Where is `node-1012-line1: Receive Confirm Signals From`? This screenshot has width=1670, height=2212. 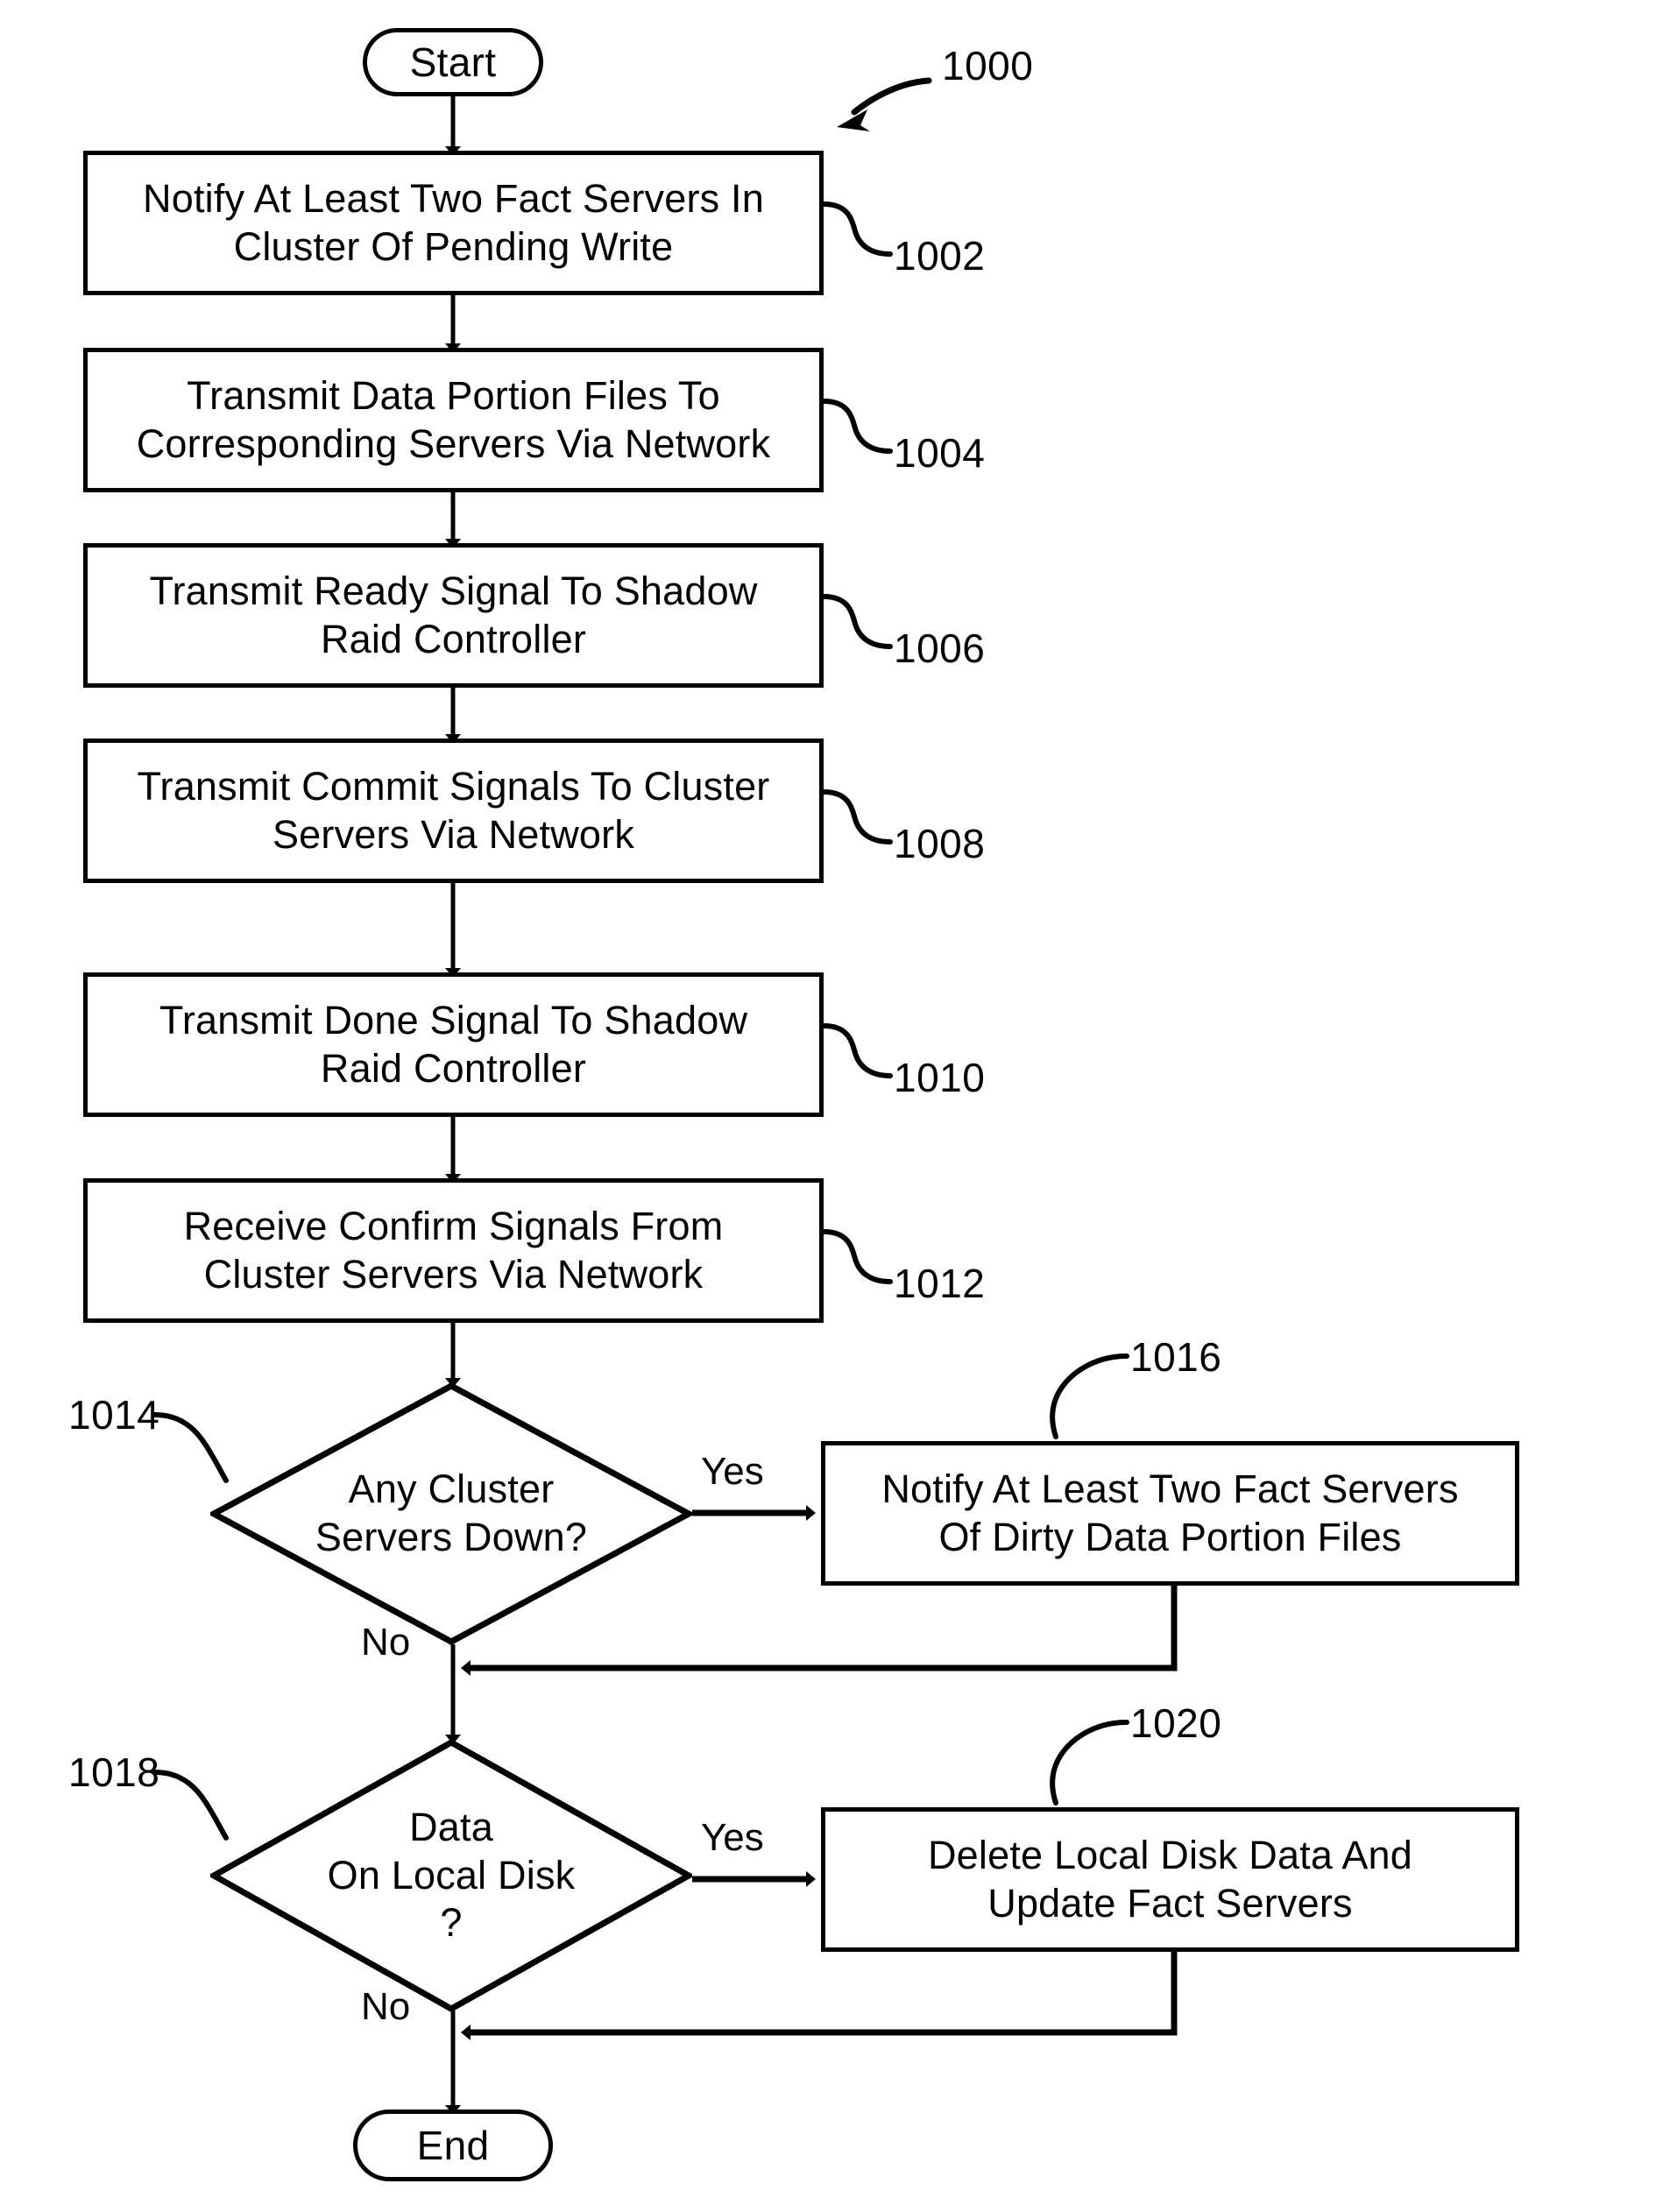
node-1012-line1: Receive Confirm Signals From is located at coordinates (453, 1225).